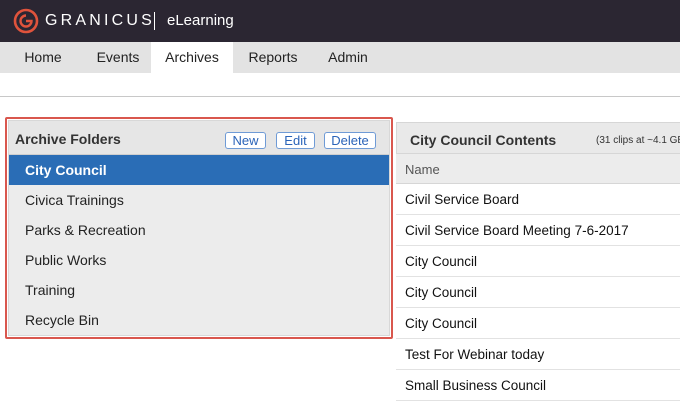  I want to click on archive-folders-header: Archive Folders New Edit Delete, so click(199, 138).